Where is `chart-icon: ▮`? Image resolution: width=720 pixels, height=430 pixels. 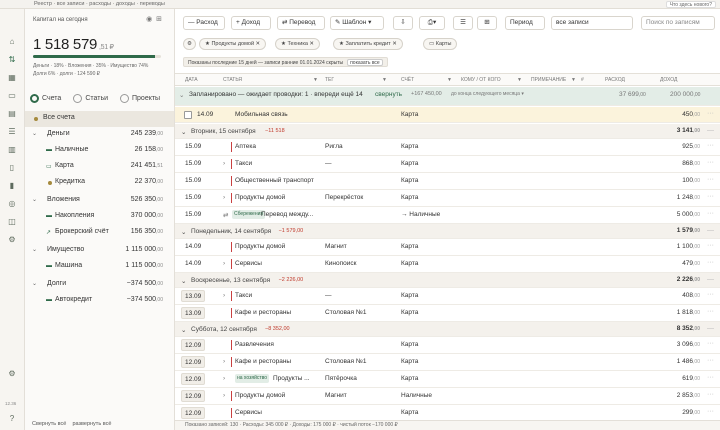
chart-icon: ▮ is located at coordinates (12, 186).